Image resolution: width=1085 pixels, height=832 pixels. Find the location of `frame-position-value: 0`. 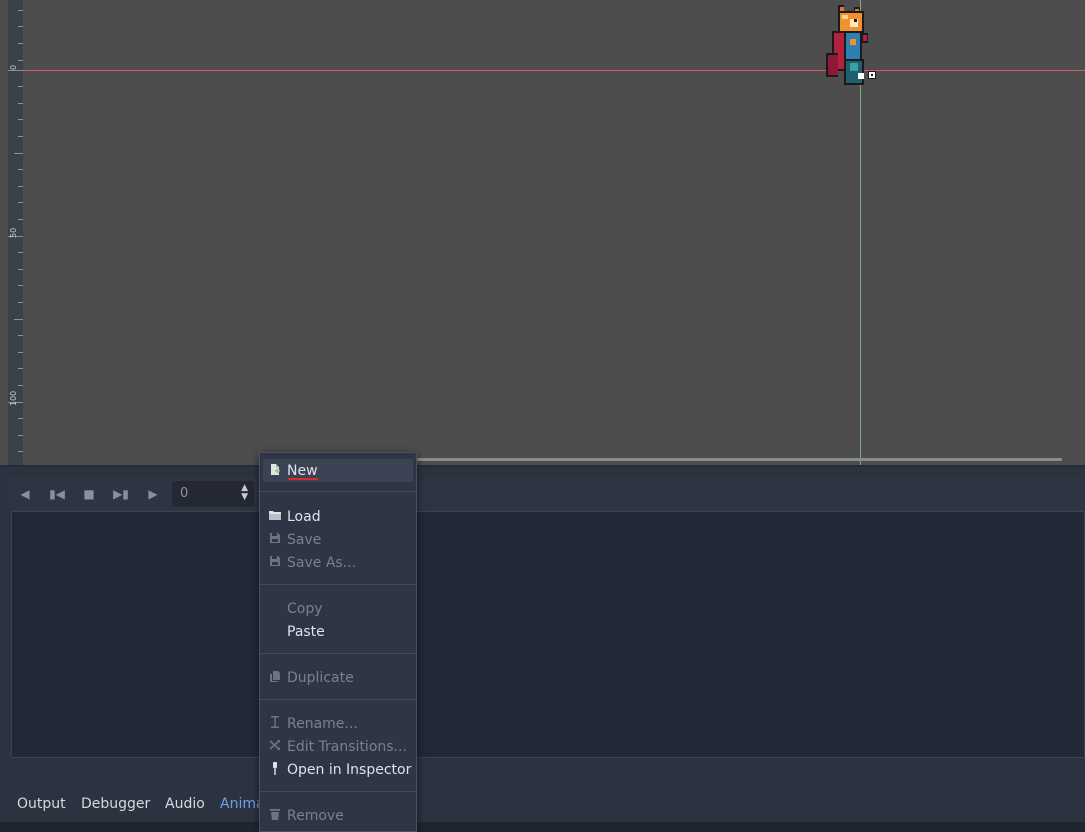

frame-position-value: 0 is located at coordinates (184, 493).